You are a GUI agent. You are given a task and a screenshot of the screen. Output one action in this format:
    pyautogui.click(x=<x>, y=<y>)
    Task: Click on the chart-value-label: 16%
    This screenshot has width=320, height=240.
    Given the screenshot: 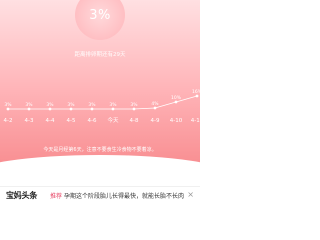 What is the action you would take?
    pyautogui.click(x=196, y=92)
    